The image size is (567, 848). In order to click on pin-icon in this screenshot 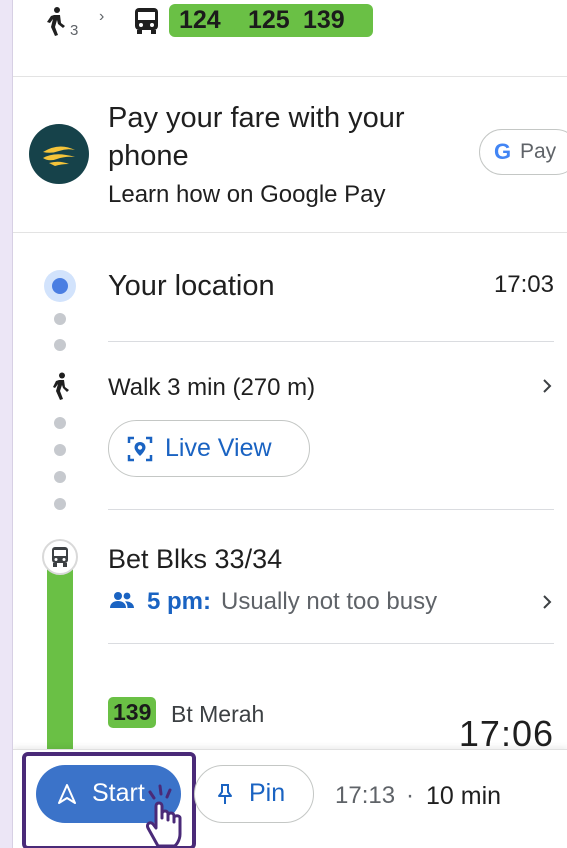, I will do `click(225, 794)`.